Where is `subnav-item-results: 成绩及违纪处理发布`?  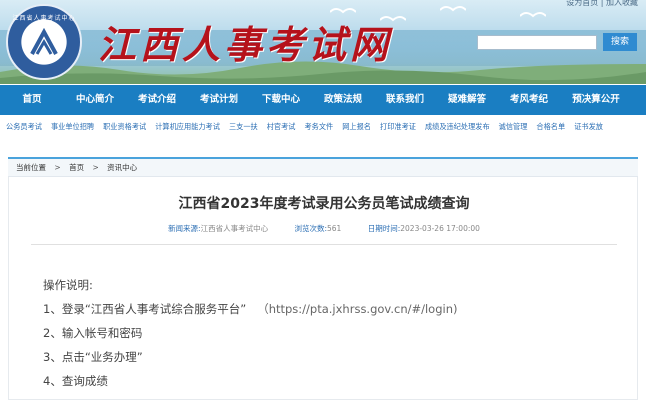
subnav-item-results: 成绩及违纪处理发布 is located at coordinates (457, 126).